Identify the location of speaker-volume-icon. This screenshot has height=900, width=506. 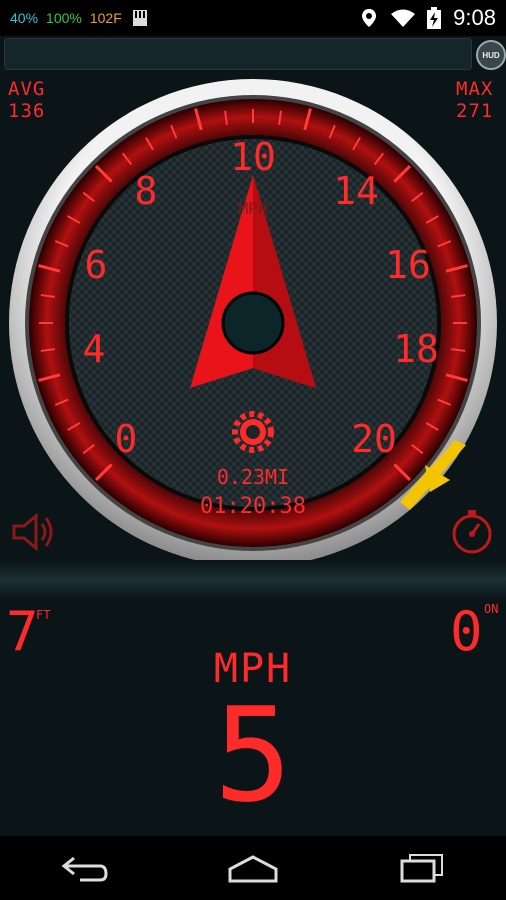
(33, 532).